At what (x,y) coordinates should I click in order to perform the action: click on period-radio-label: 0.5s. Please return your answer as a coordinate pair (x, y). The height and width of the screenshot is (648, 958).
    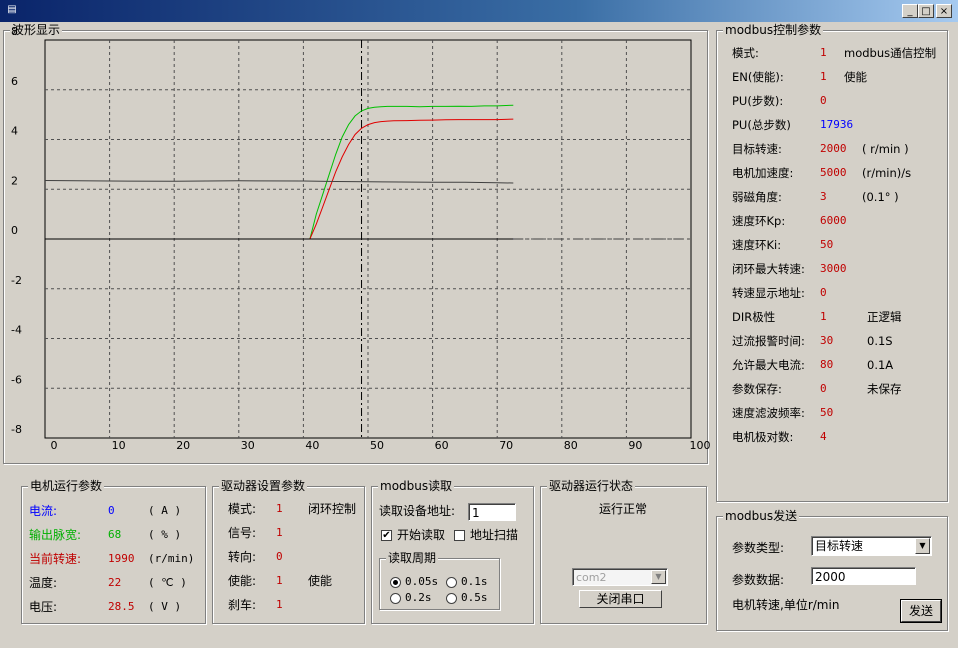
    Looking at the image, I should click on (474, 597).